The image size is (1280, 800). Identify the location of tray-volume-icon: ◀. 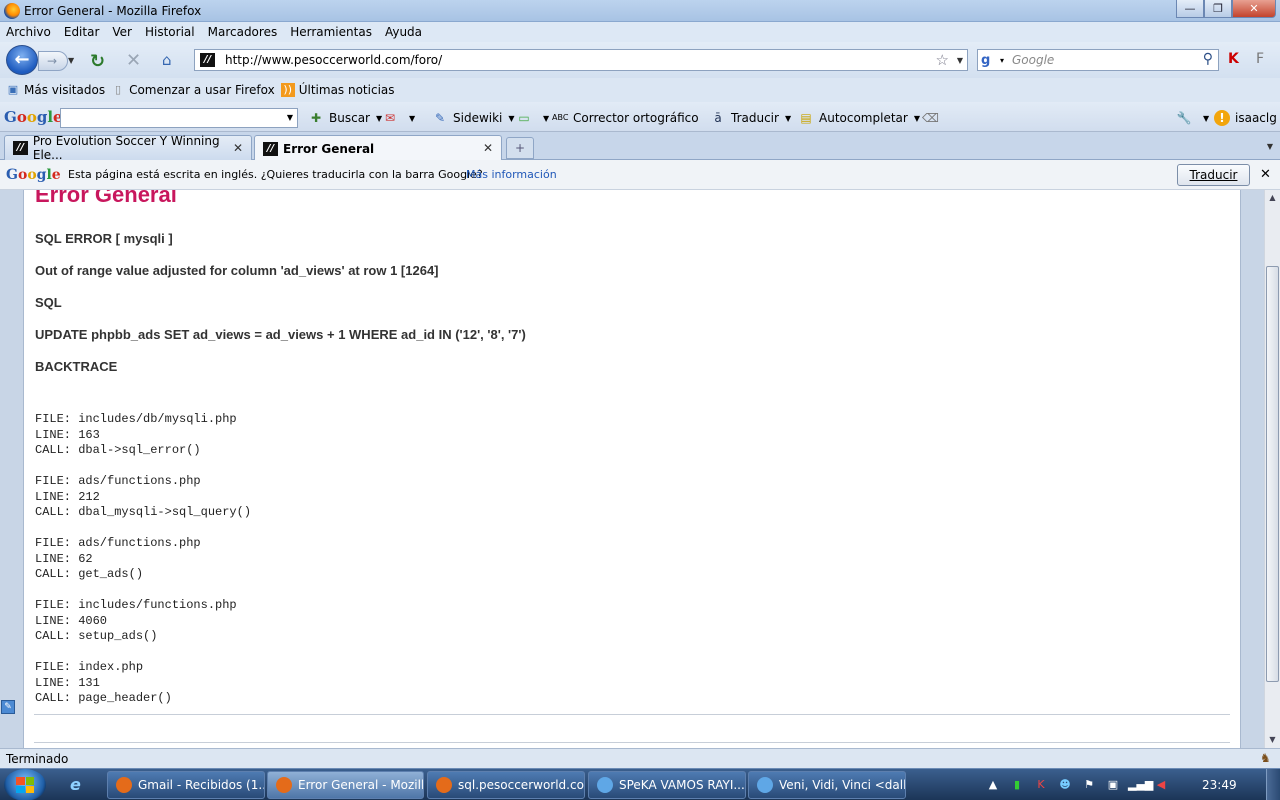
(1161, 785).